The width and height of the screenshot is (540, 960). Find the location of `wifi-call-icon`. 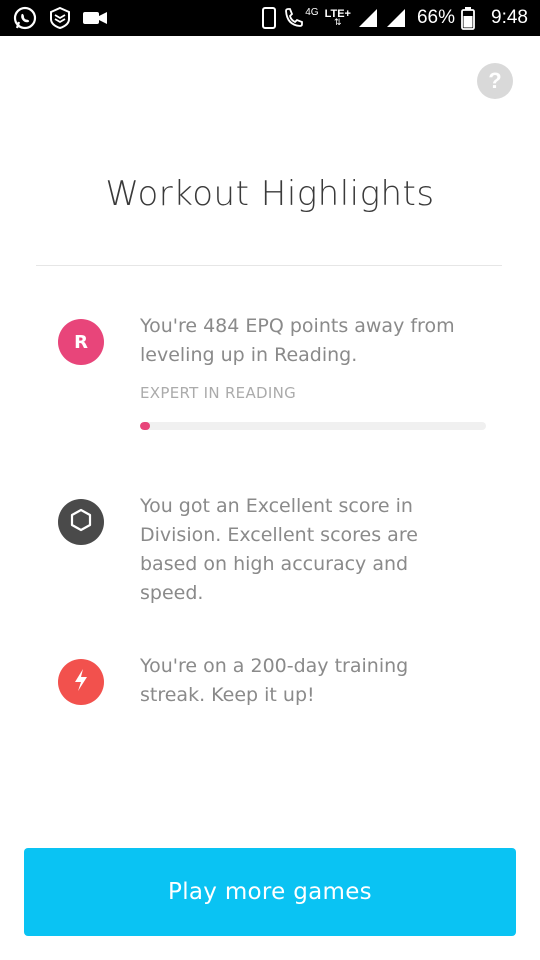

wifi-call-icon is located at coordinates (293, 18).